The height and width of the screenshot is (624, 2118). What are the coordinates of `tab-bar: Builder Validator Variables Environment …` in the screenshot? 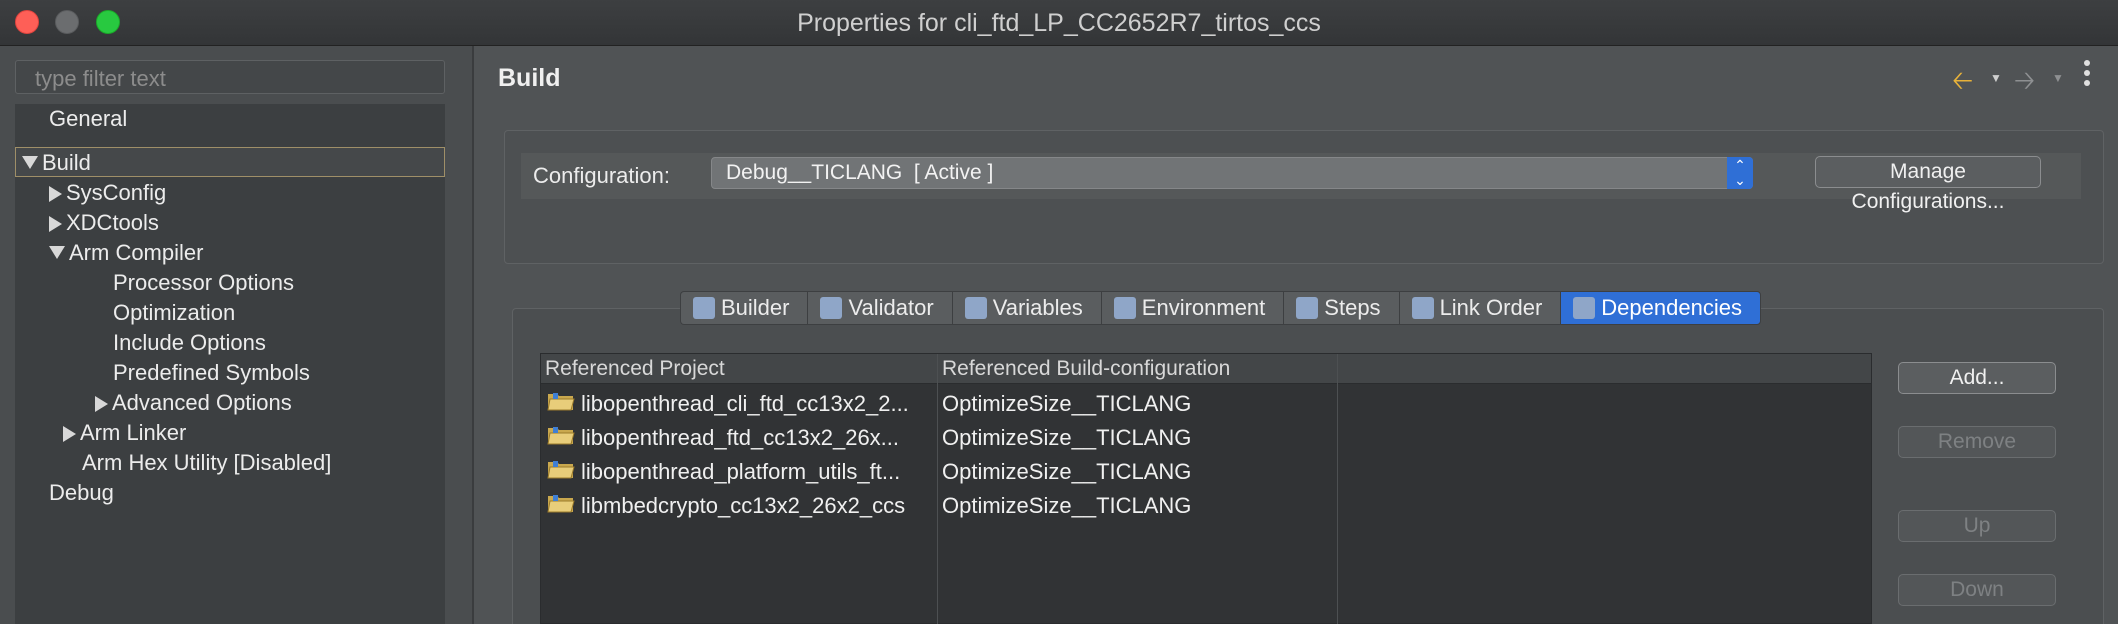 It's located at (1220, 308).